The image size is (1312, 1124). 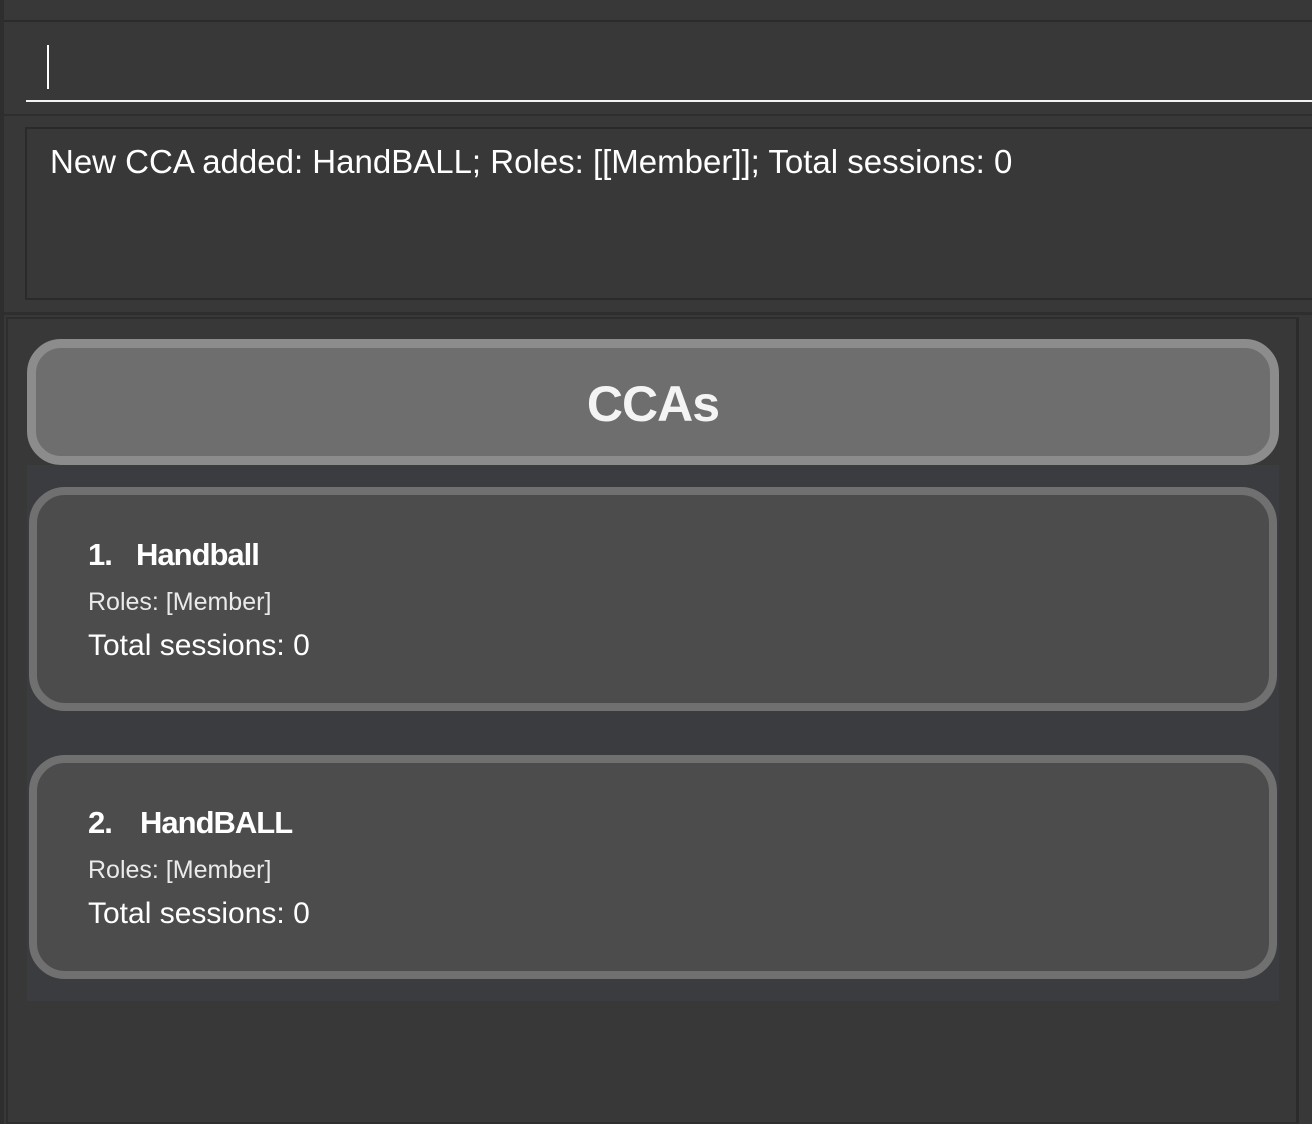 What do you see at coordinates (669, 73) in the screenshot?
I see `command-input` at bounding box center [669, 73].